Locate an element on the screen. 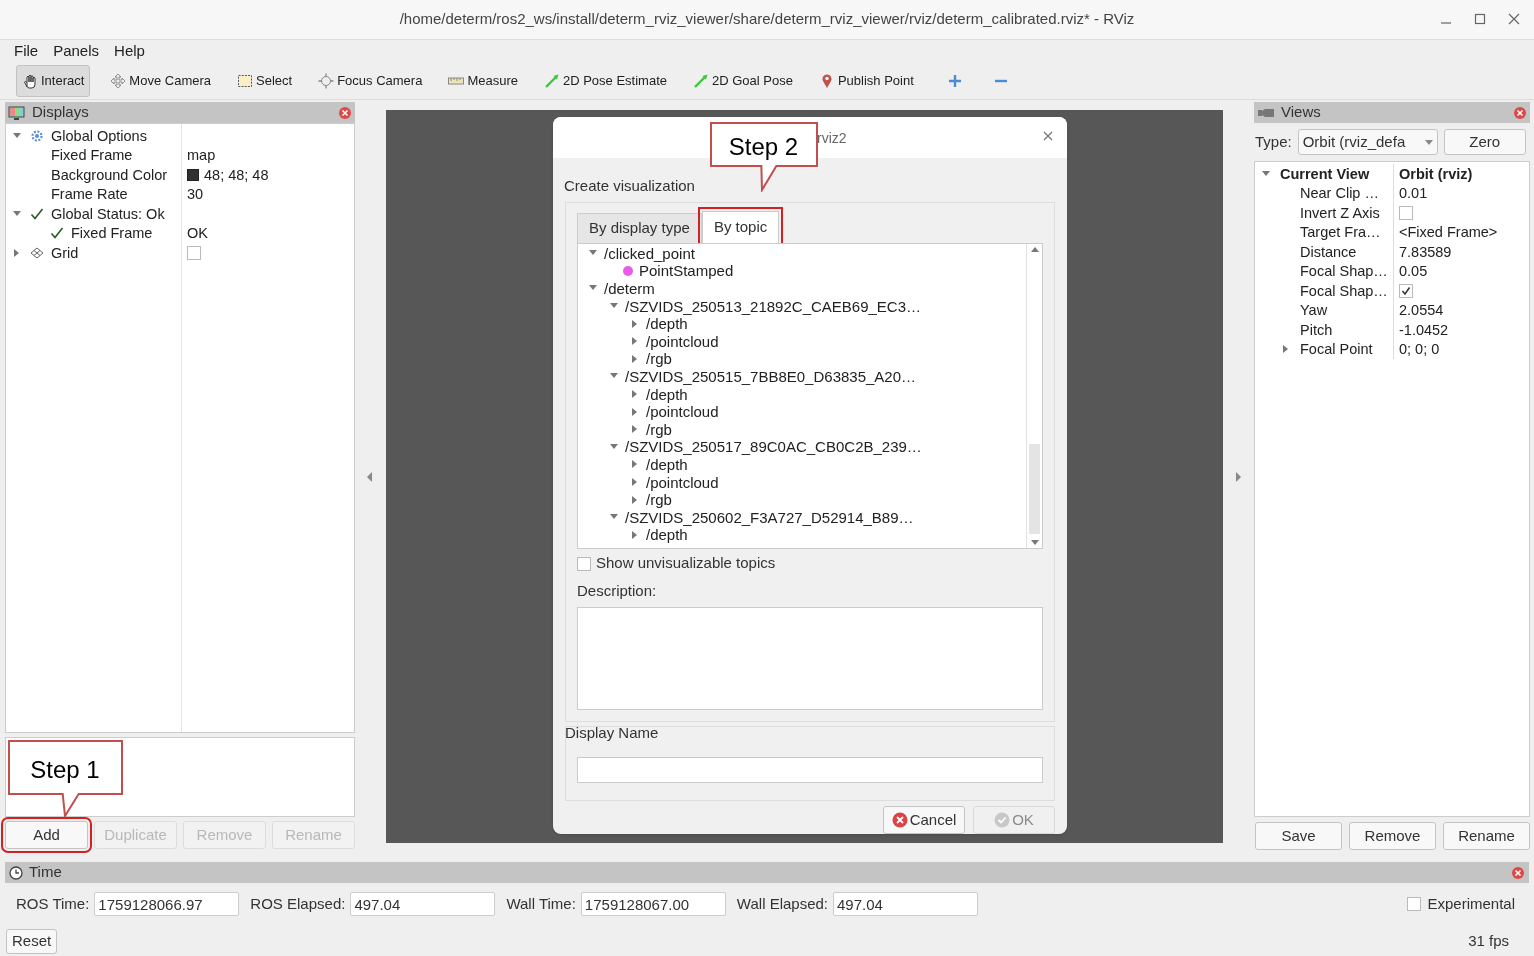 The image size is (1534, 956). property-value: <Fixed Frame> is located at coordinates (1448, 232).